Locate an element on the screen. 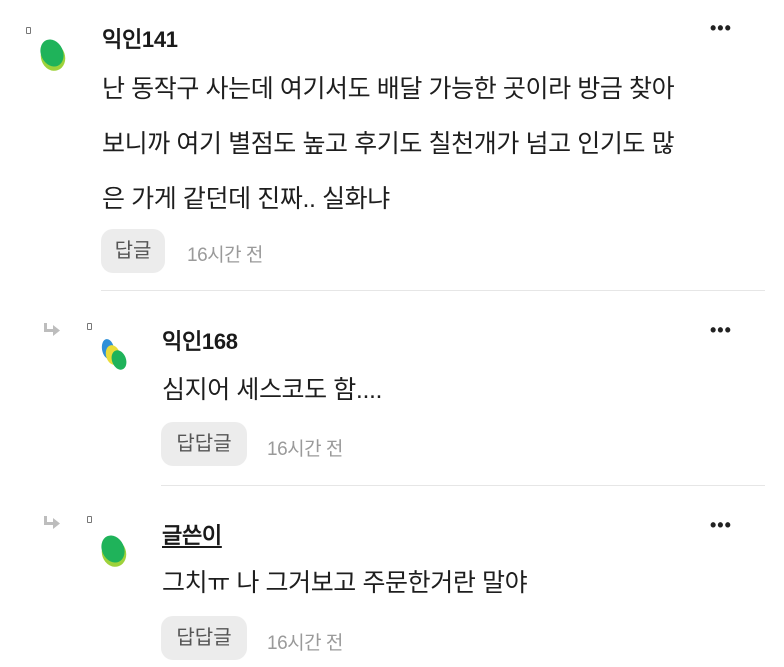 This screenshot has width=784, height=667. comment-line: 은 가게 같던데 진짜.. 실화냐 is located at coordinates (246, 199).